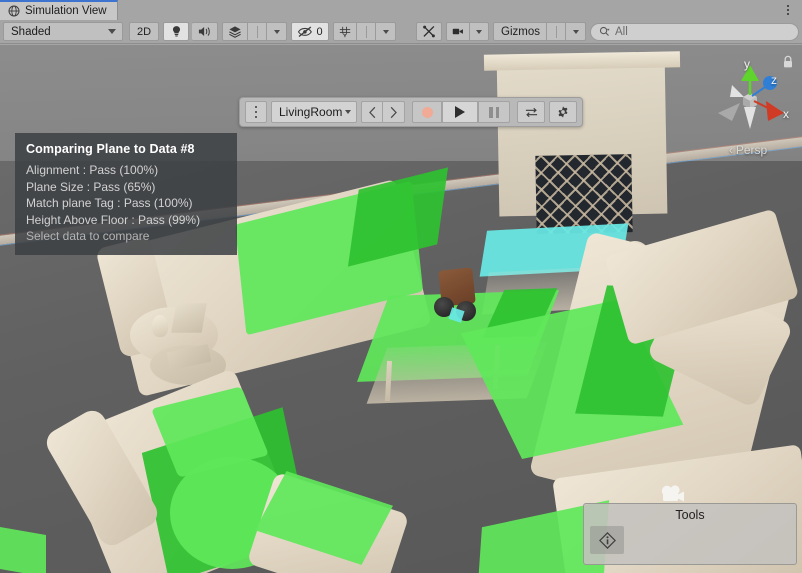 This screenshot has width=802, height=573. I want to click on projection-label-text: Persp, so click(751, 150).